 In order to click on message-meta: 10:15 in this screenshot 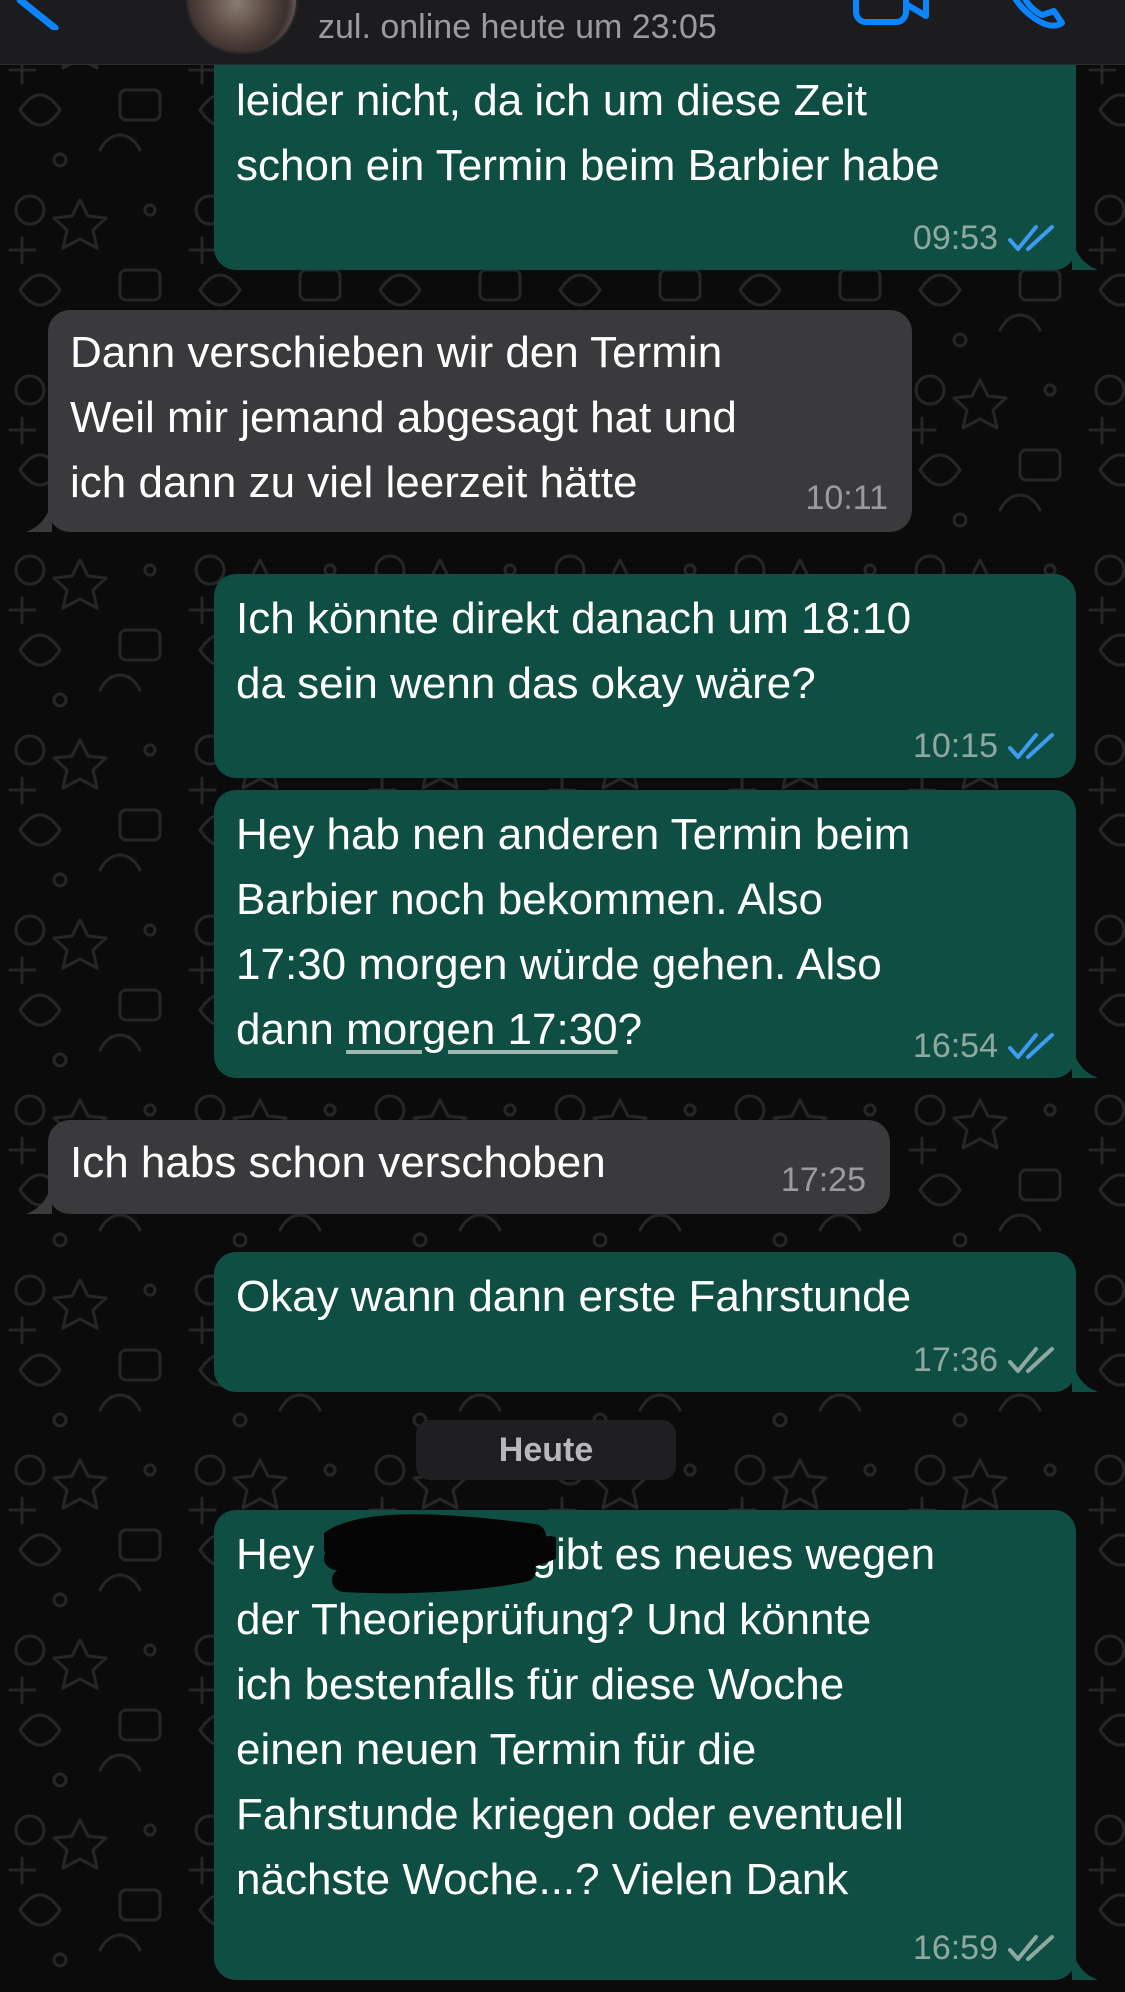, I will do `click(984, 746)`.